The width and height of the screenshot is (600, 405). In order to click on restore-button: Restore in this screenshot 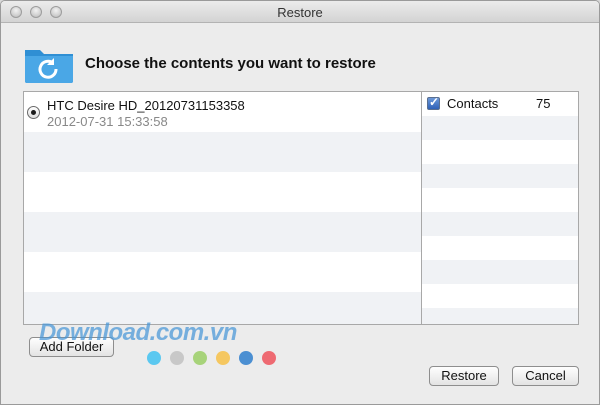, I will do `click(464, 376)`.